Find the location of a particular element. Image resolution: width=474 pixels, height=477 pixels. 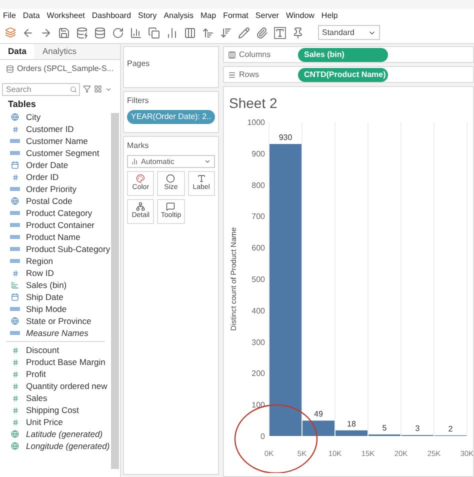

shelf-label: Columns is located at coordinates (255, 54).